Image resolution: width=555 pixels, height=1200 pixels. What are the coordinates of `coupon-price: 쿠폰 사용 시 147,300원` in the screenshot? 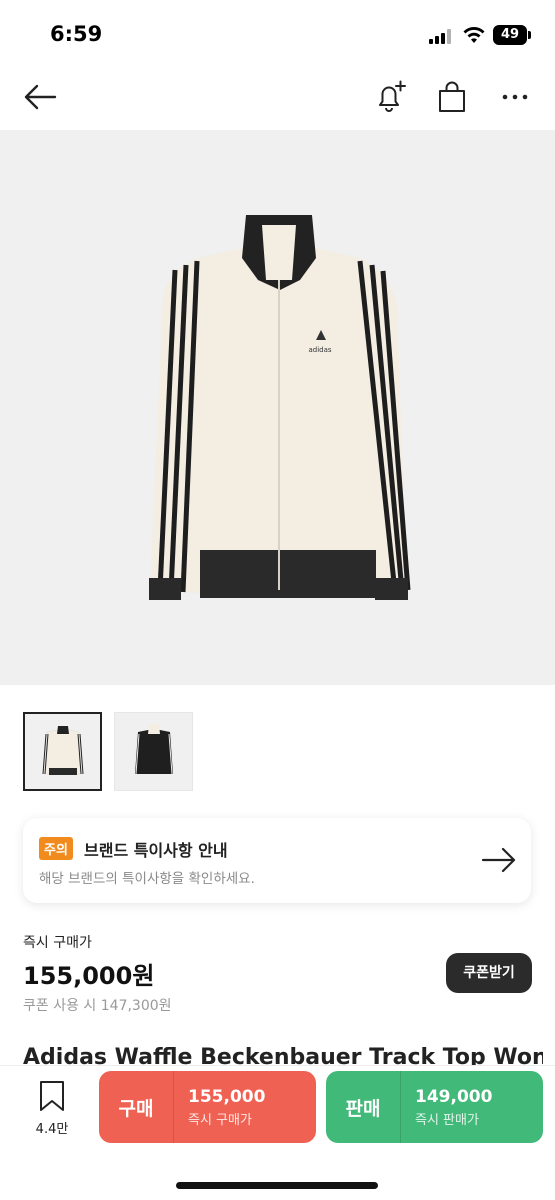 It's located at (97, 1006).